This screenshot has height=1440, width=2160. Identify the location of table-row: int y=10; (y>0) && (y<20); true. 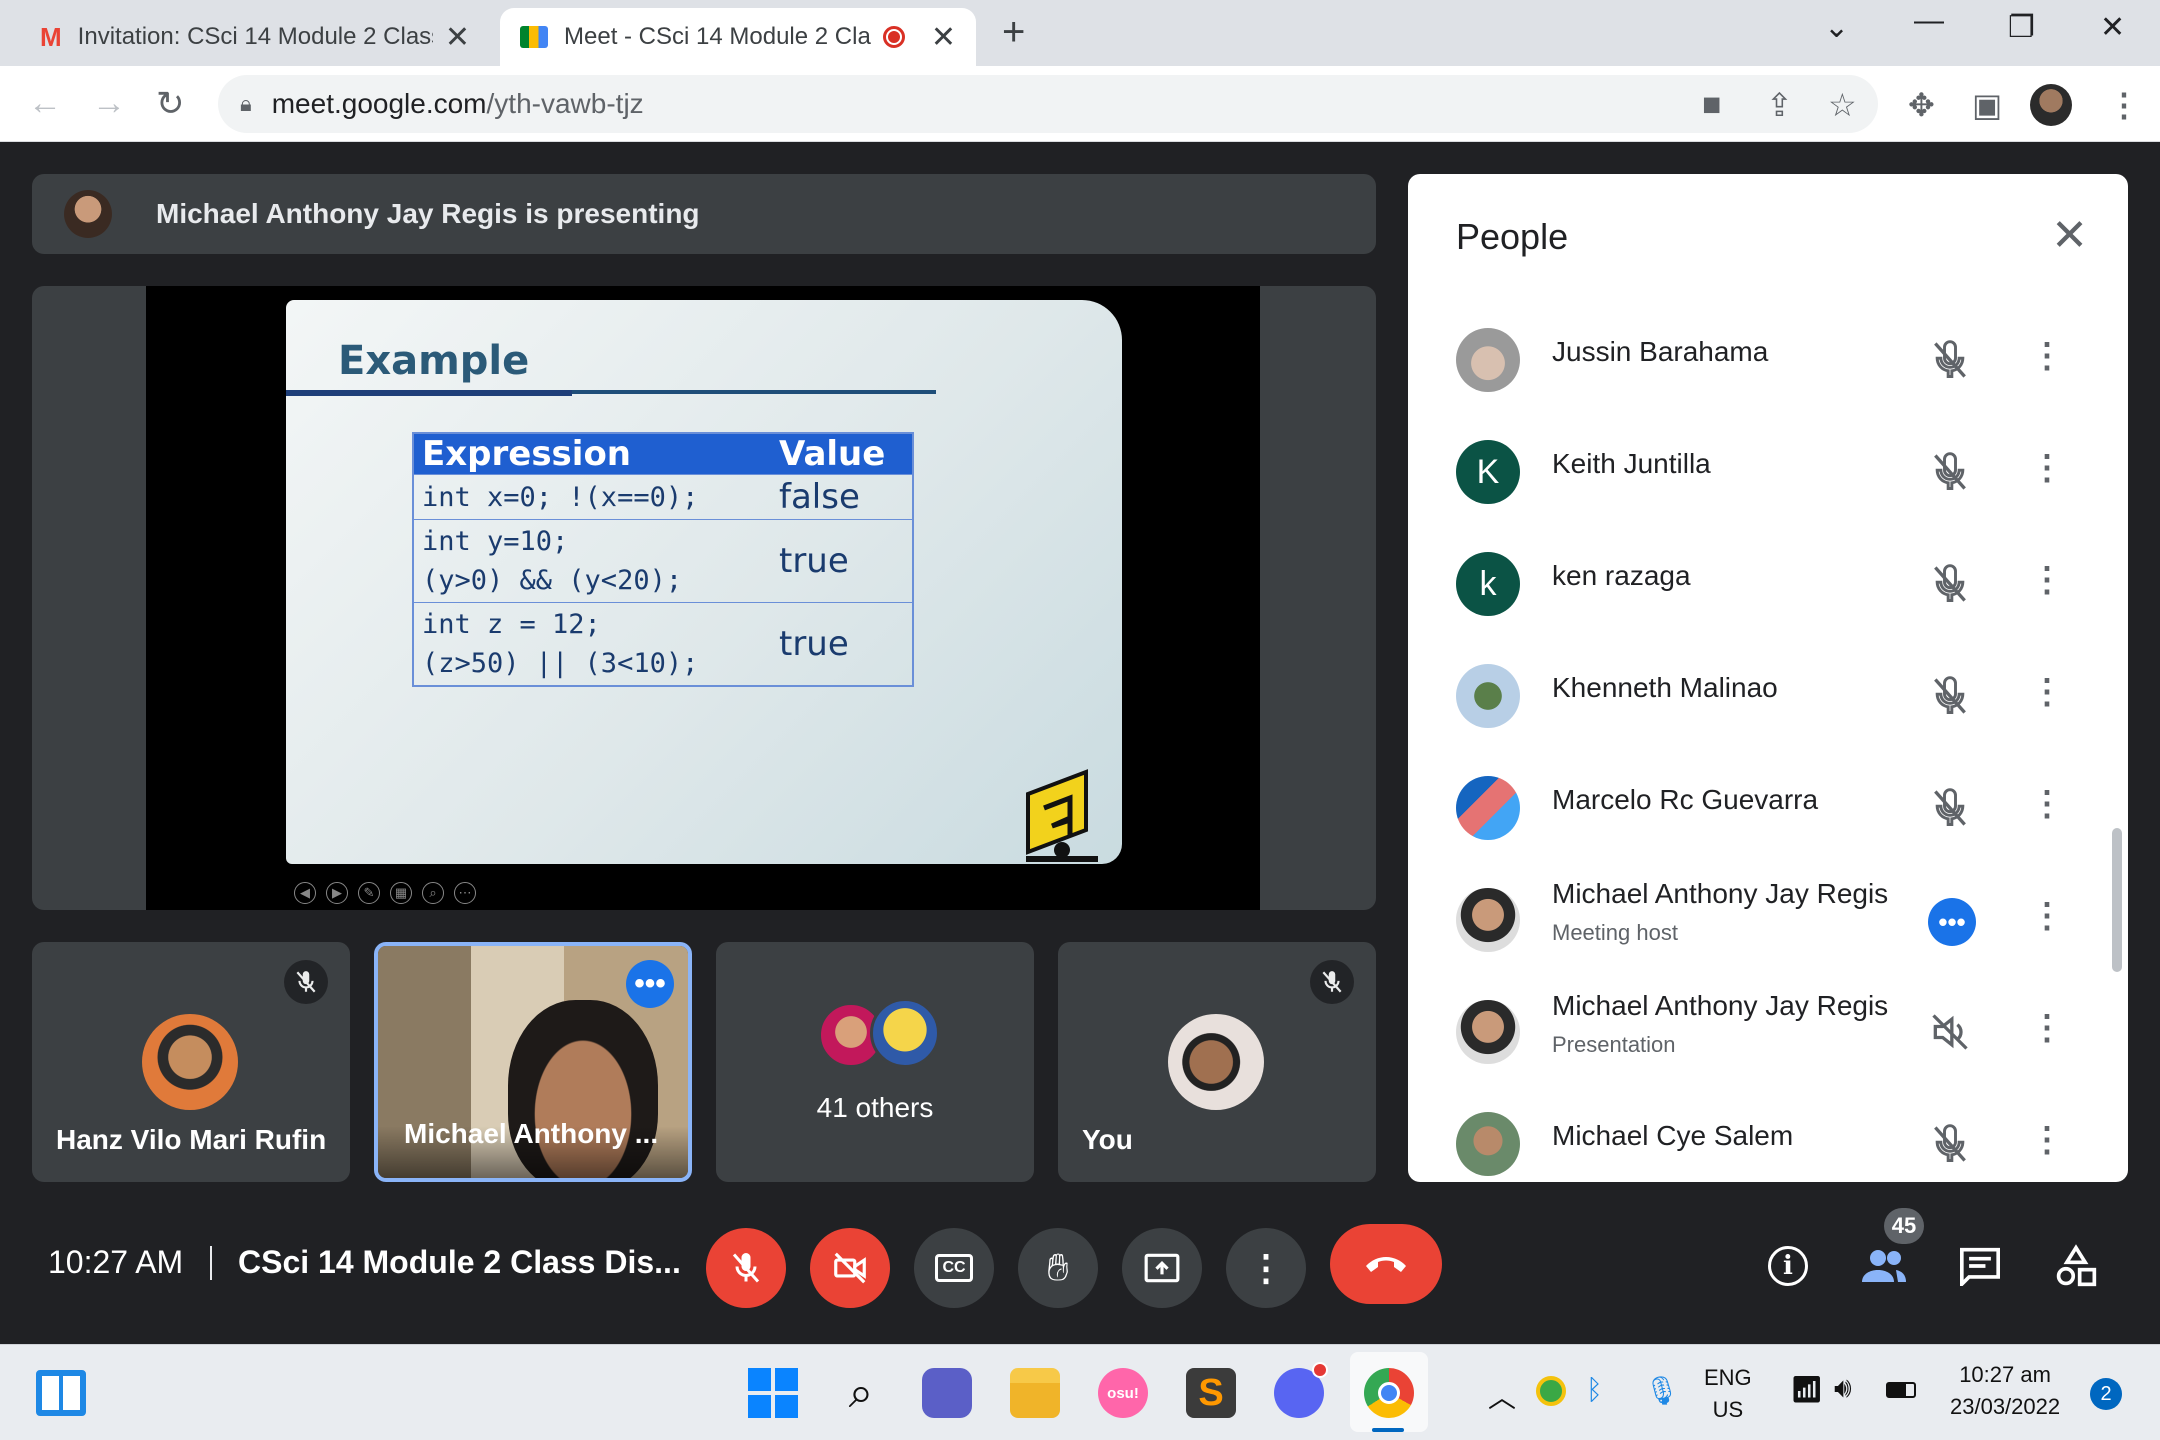
(663, 561).